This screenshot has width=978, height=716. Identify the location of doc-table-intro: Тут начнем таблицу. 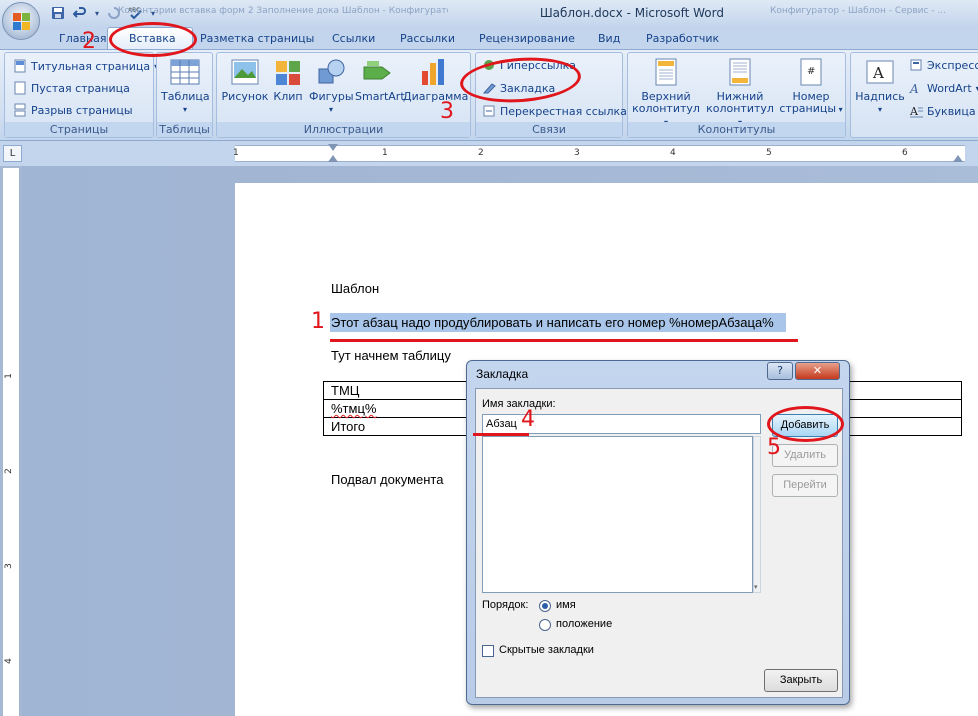
(391, 355).